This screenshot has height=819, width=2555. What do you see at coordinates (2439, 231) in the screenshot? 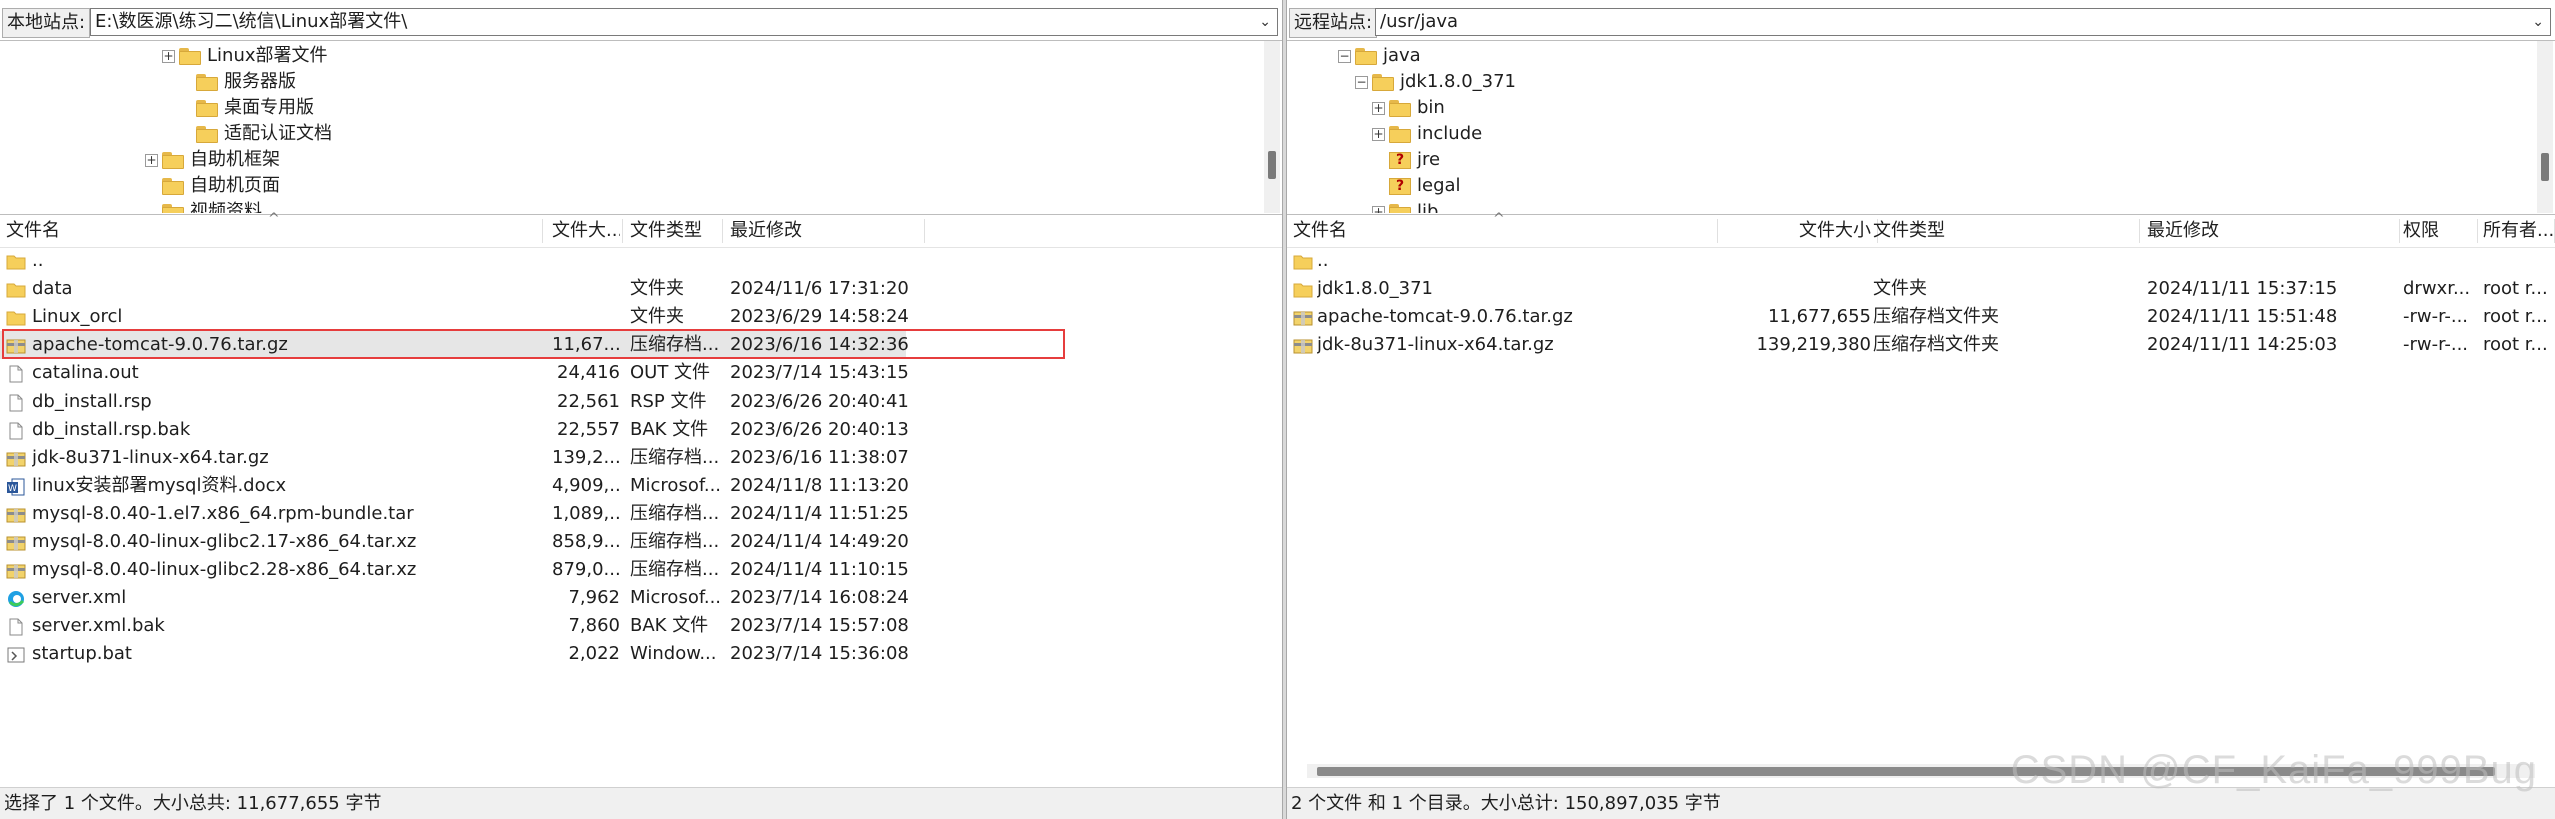
I see `column-header-perms: 权限` at bounding box center [2439, 231].